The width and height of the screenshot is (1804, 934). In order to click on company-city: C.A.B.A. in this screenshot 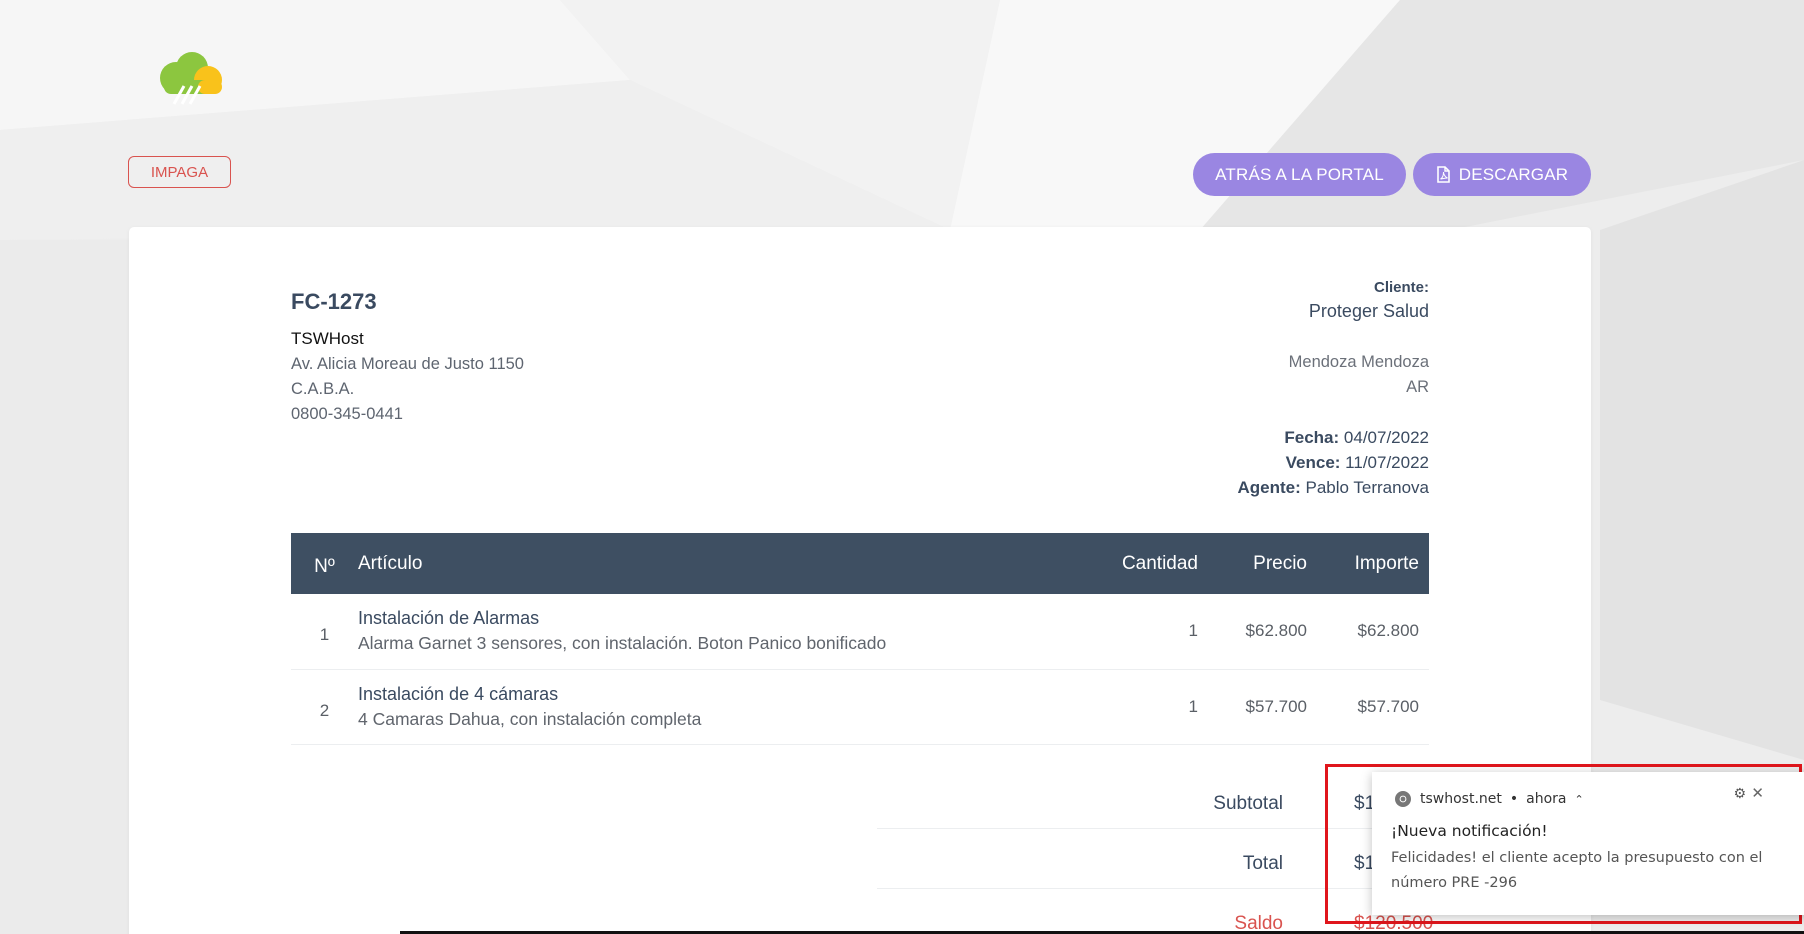, I will do `click(323, 389)`.